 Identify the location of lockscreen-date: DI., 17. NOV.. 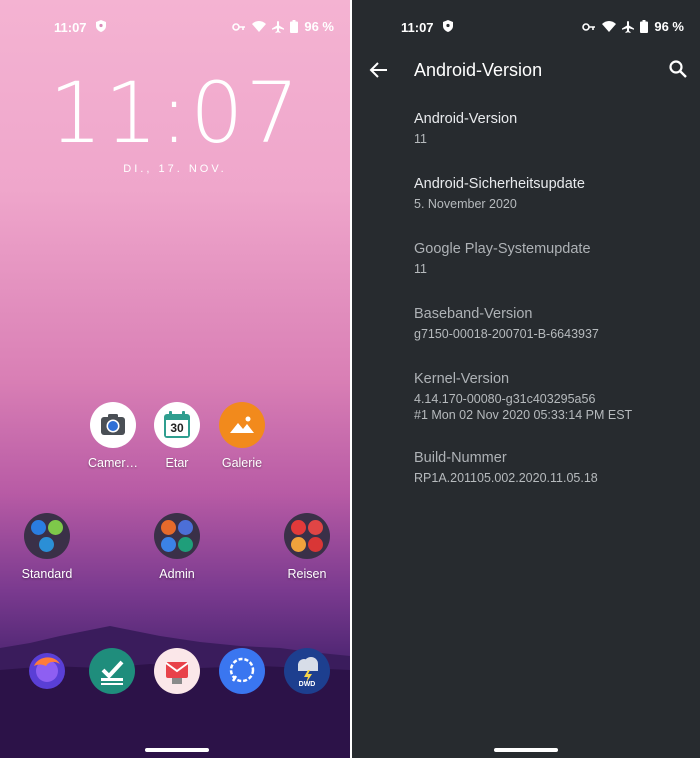
(175, 169).